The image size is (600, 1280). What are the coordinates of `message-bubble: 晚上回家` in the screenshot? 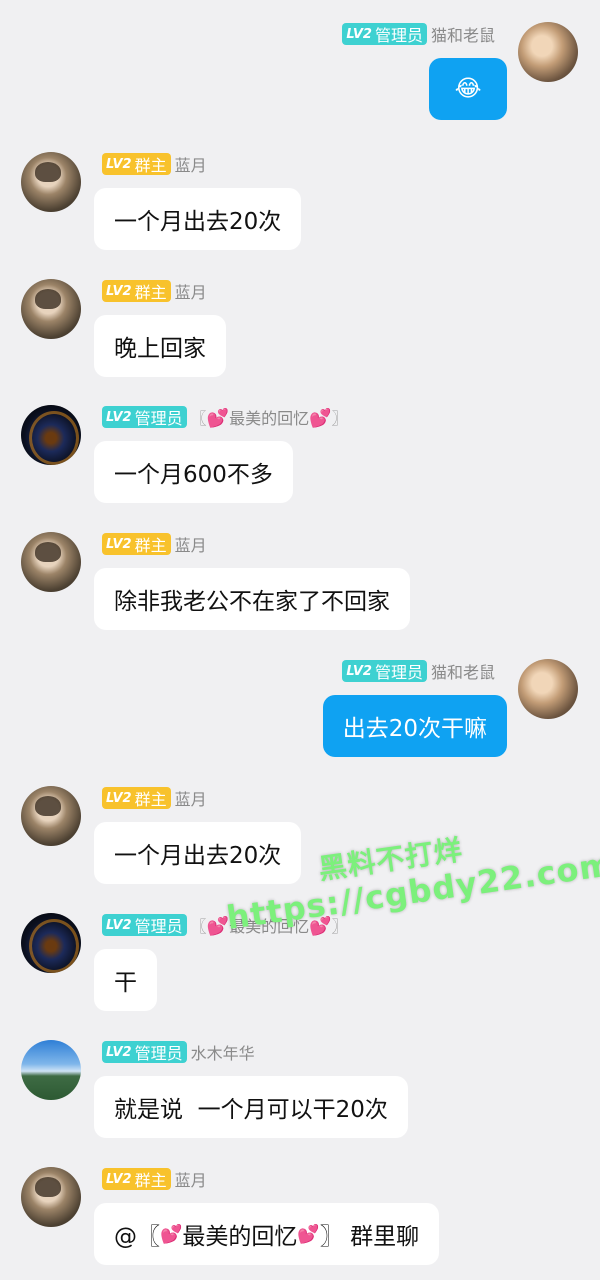 It's located at (160, 346).